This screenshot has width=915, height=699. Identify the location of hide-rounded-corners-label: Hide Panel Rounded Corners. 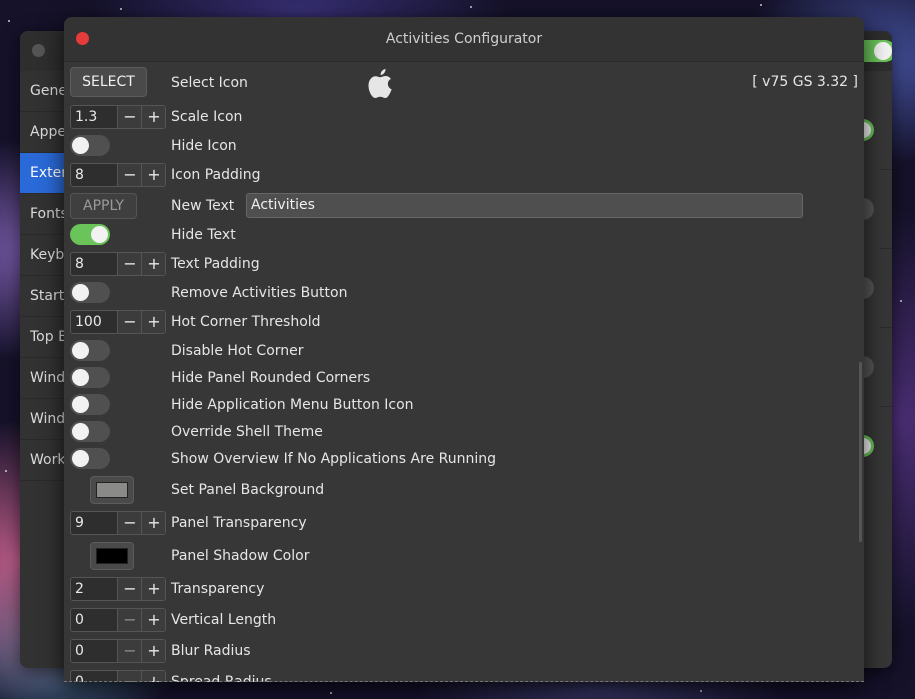
(271, 378).